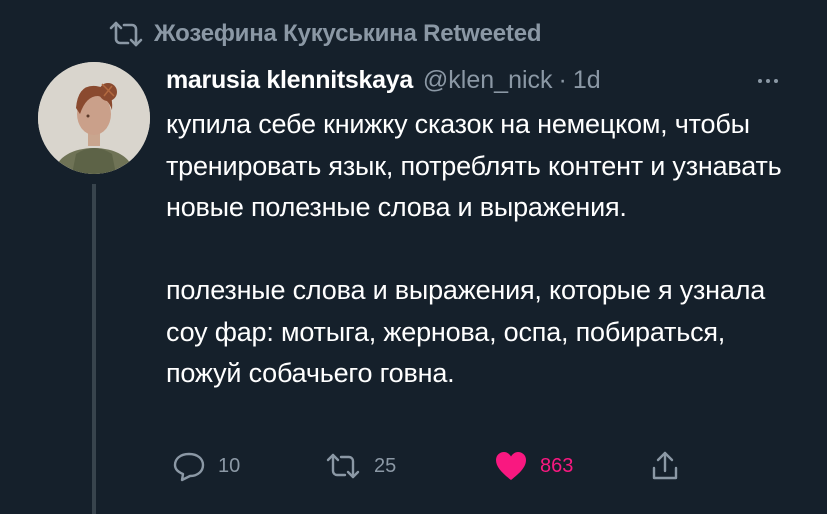  I want to click on retweet-button: 25, so click(360, 466).